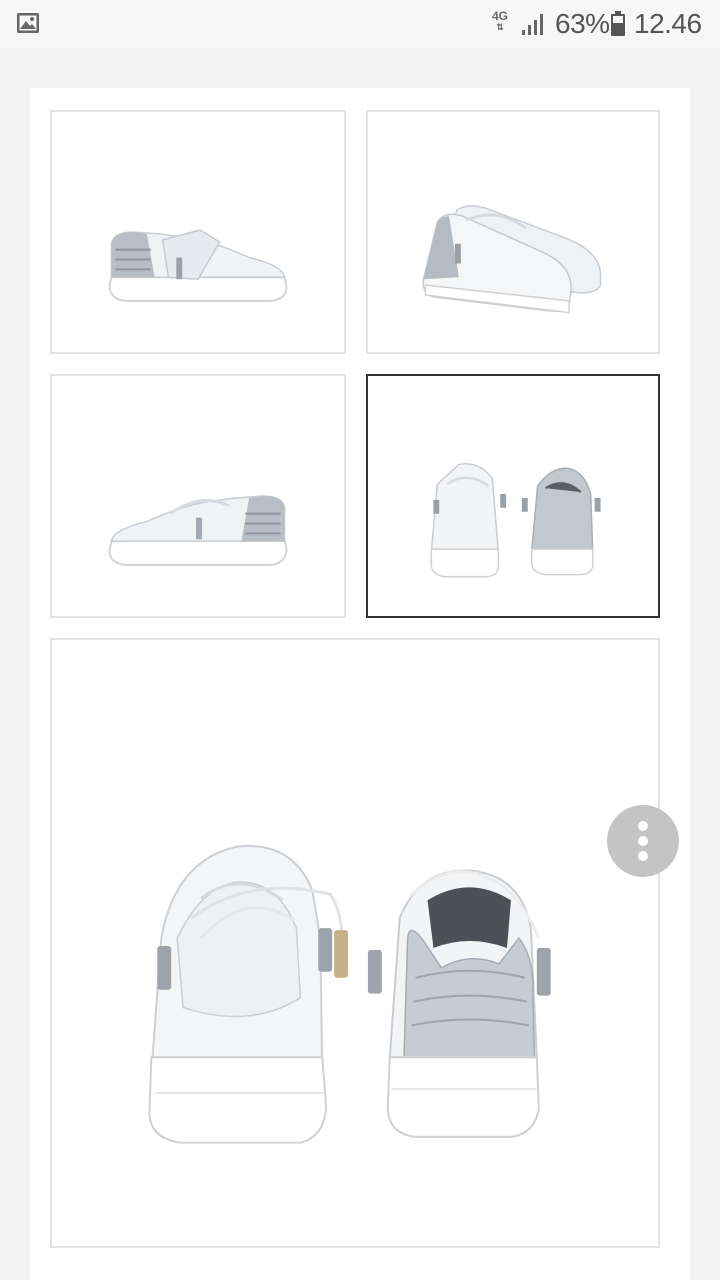  I want to click on thumbnail-side-right, so click(198, 496).